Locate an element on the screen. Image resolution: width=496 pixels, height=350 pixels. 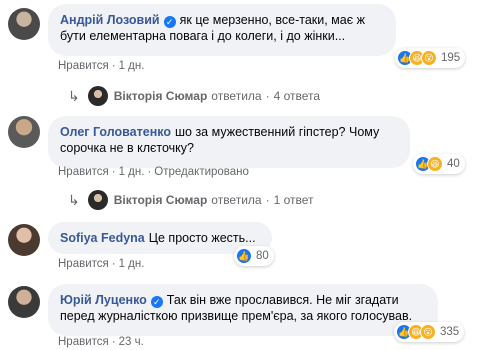
reaction-count: 335 is located at coordinates (450, 332).